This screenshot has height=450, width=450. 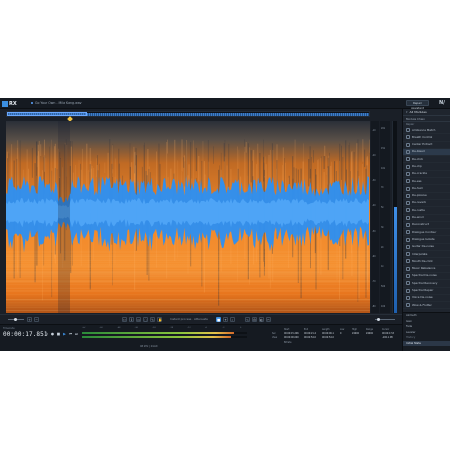 I want to click on horizontal-zoom-slider, so click(x=16, y=319).